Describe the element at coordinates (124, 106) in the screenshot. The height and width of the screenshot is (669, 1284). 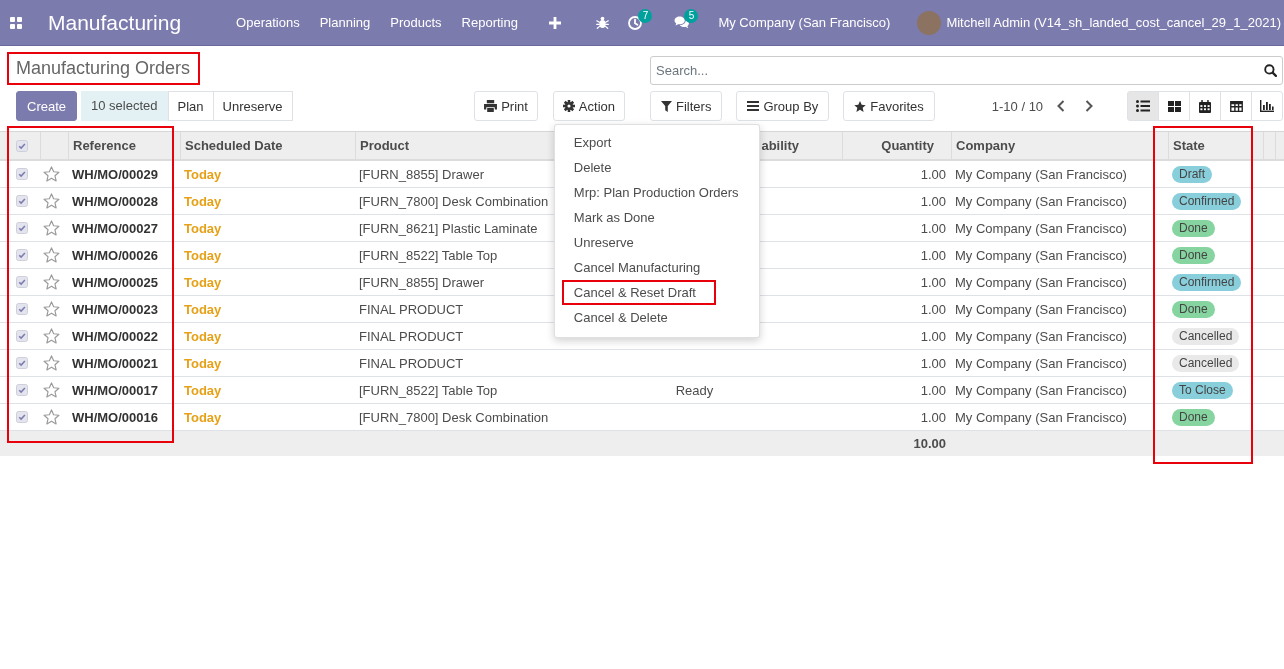
I see `selection-count: 10 selected` at that location.